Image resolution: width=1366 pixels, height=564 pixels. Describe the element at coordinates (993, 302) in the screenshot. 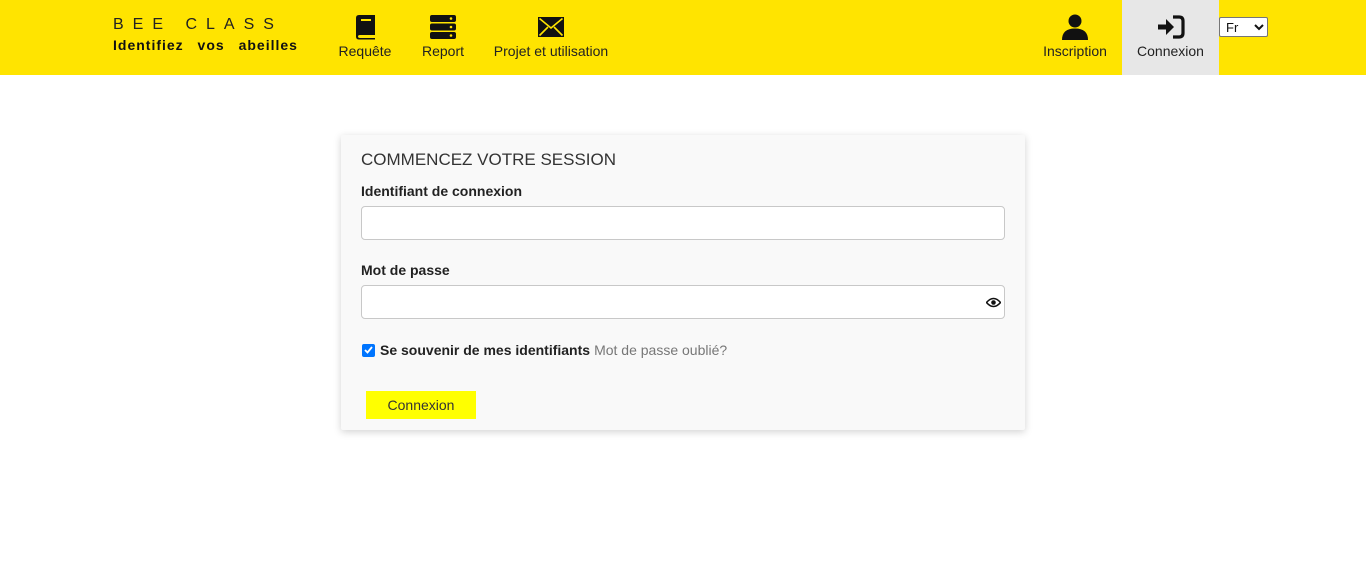

I see `eye-icon` at that location.